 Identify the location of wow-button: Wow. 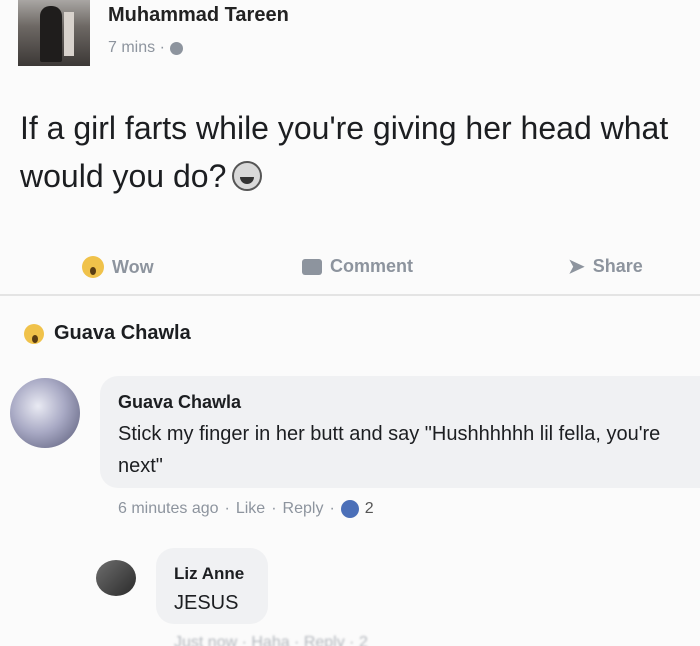
(118, 267).